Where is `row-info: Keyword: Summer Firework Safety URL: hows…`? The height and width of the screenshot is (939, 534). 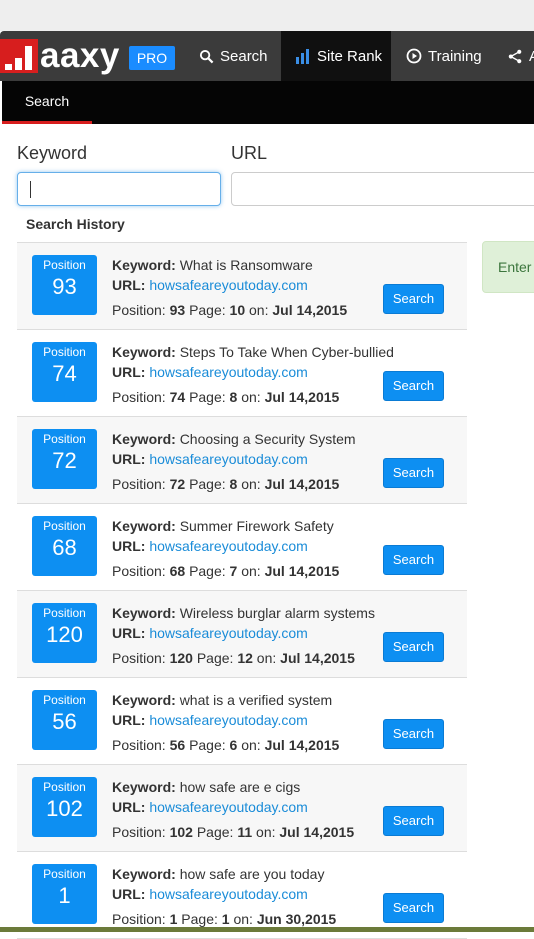
row-info: Keyword: Summer Firework Safety URL: hows… is located at coordinates (225, 548).